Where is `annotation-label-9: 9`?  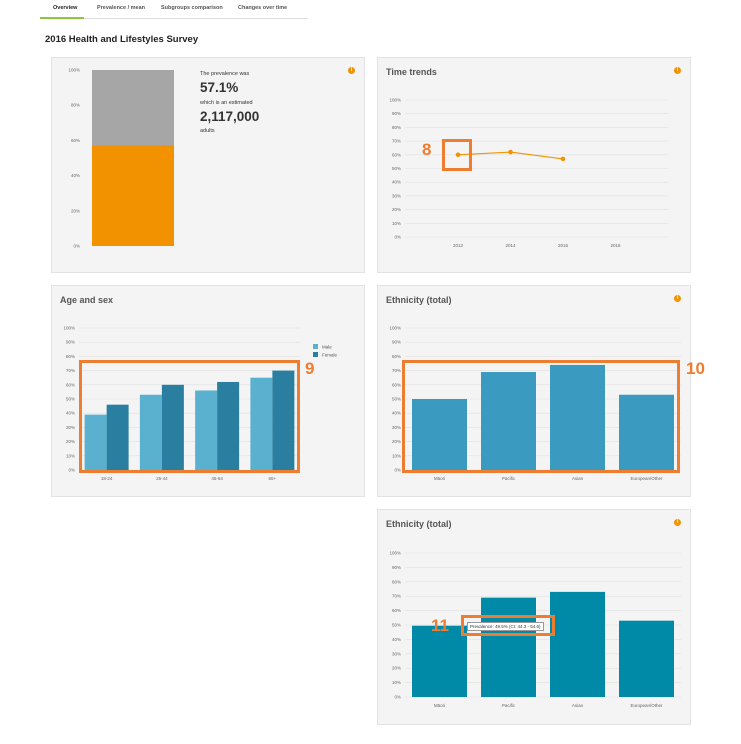
annotation-label-9: 9 is located at coordinates (310, 368).